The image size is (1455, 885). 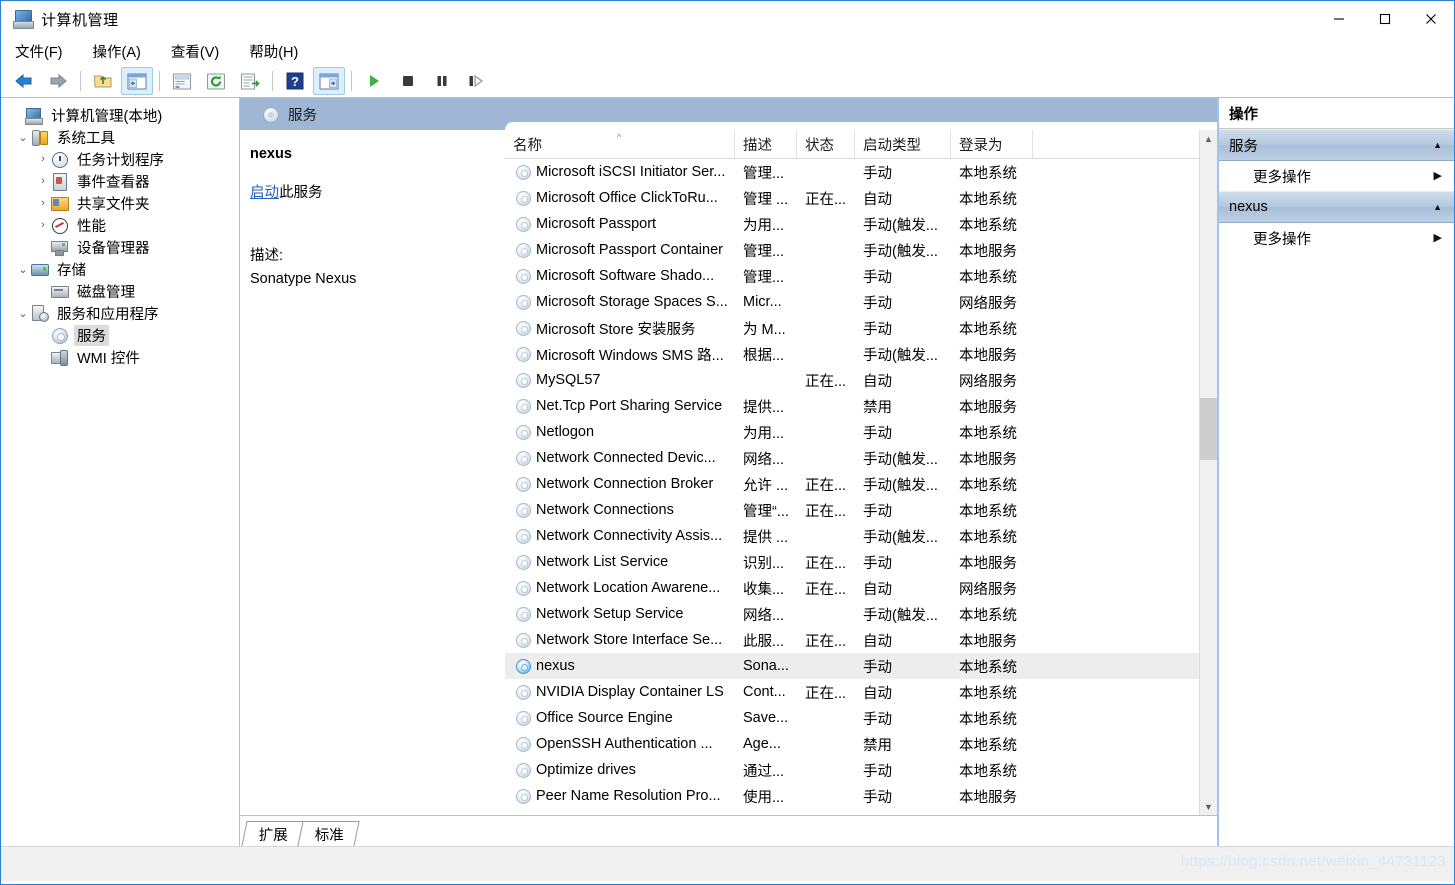 What do you see at coordinates (120, 115) in the screenshot?
I see `tree-item-computer-management: 计算机管理(本地)` at bounding box center [120, 115].